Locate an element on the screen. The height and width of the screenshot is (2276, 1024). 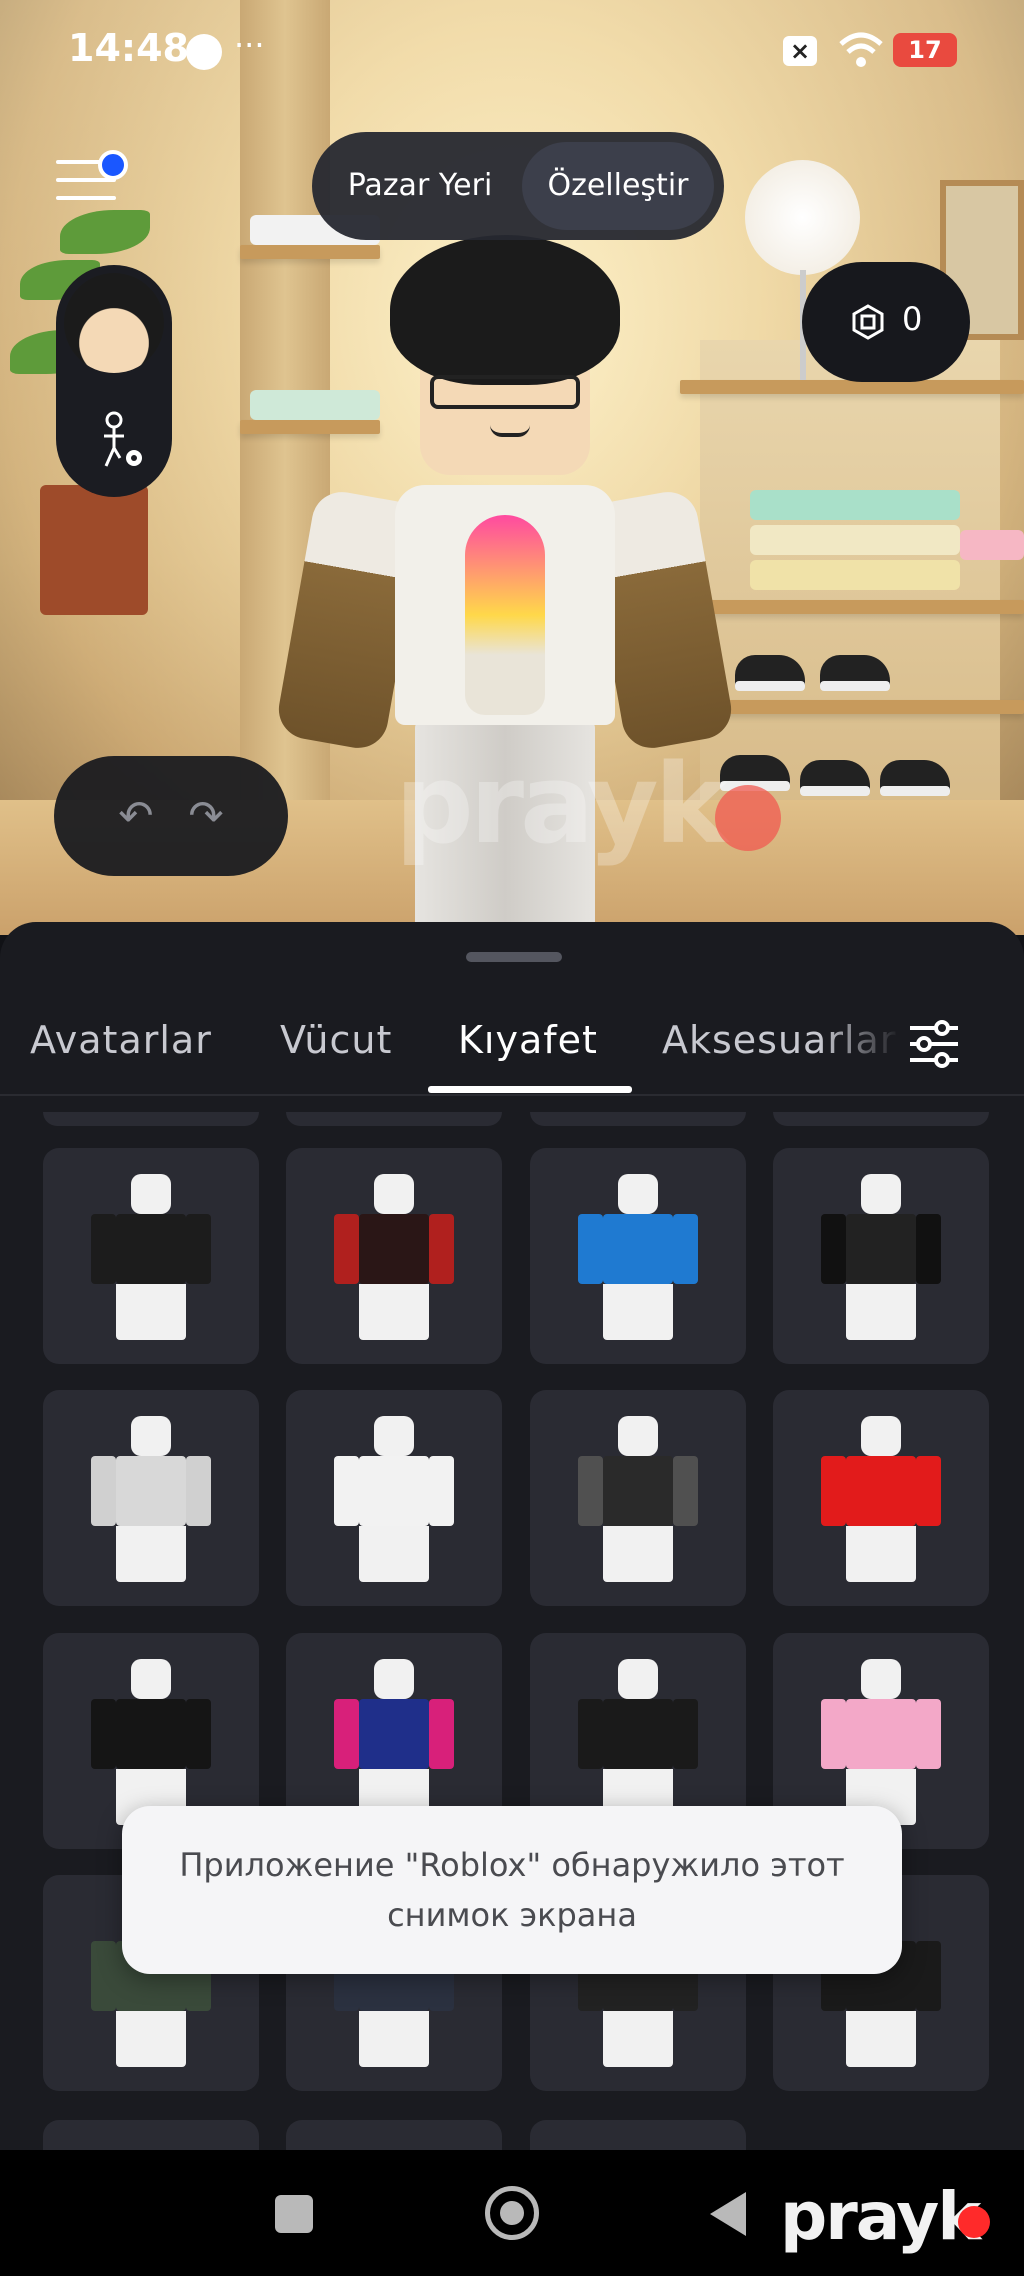
menu-bar is located at coordinates (86, 198).